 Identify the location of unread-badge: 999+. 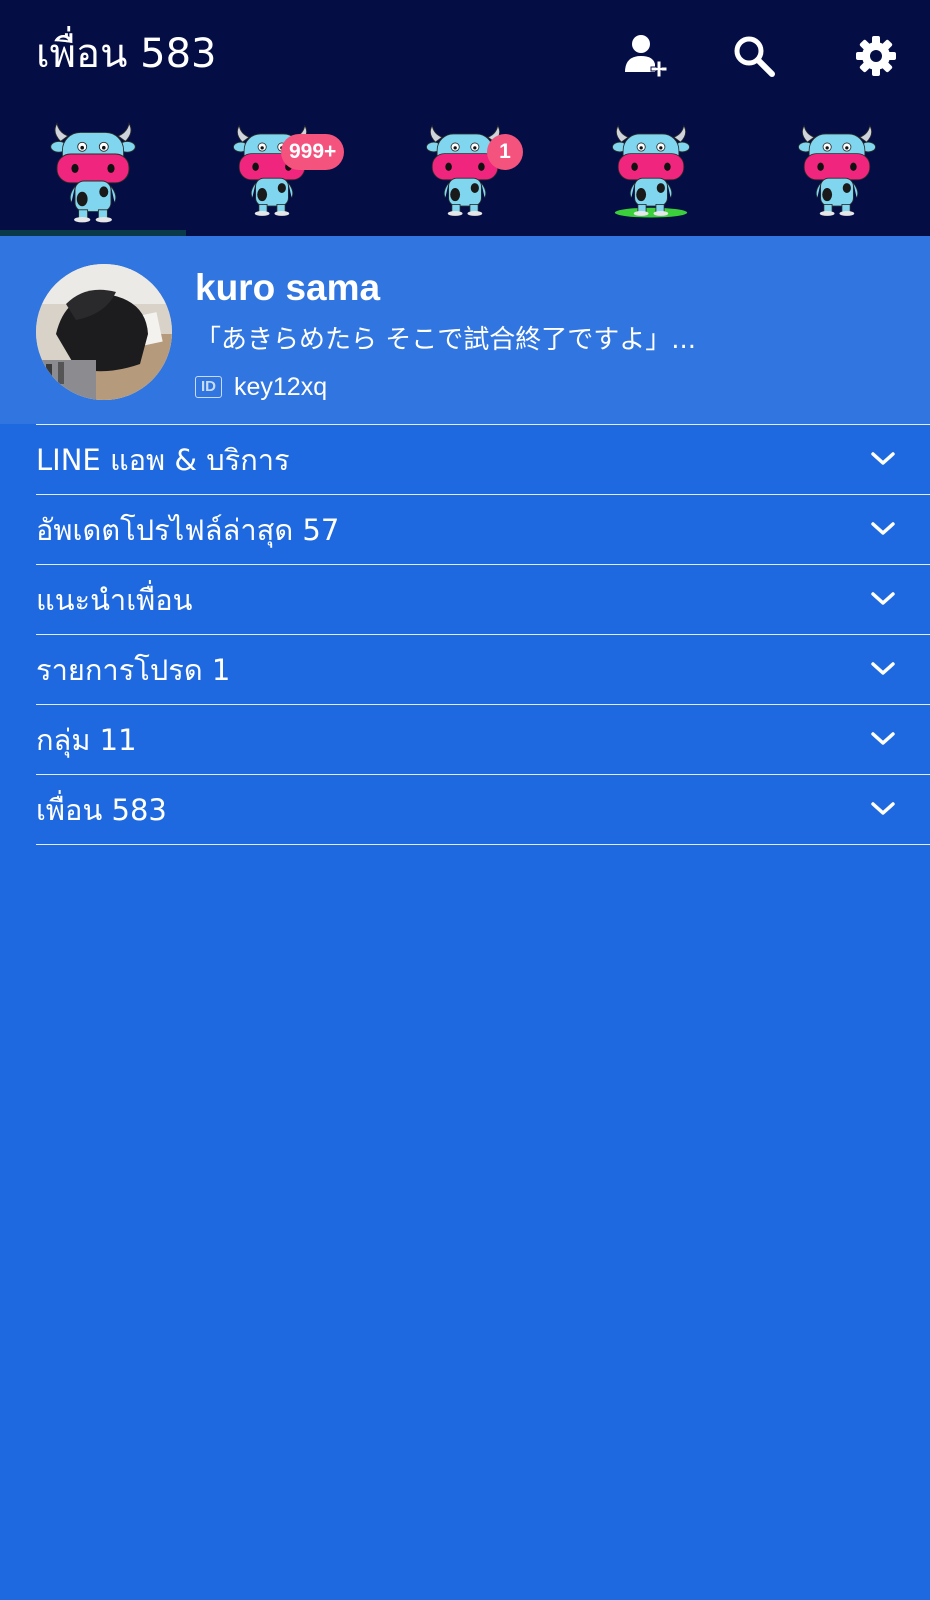
(313, 152).